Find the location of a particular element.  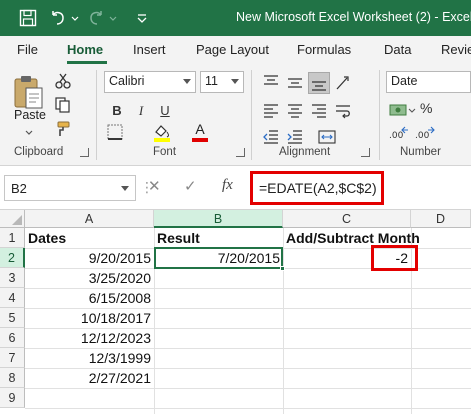

enter-icon: ✓ is located at coordinates (190, 186).